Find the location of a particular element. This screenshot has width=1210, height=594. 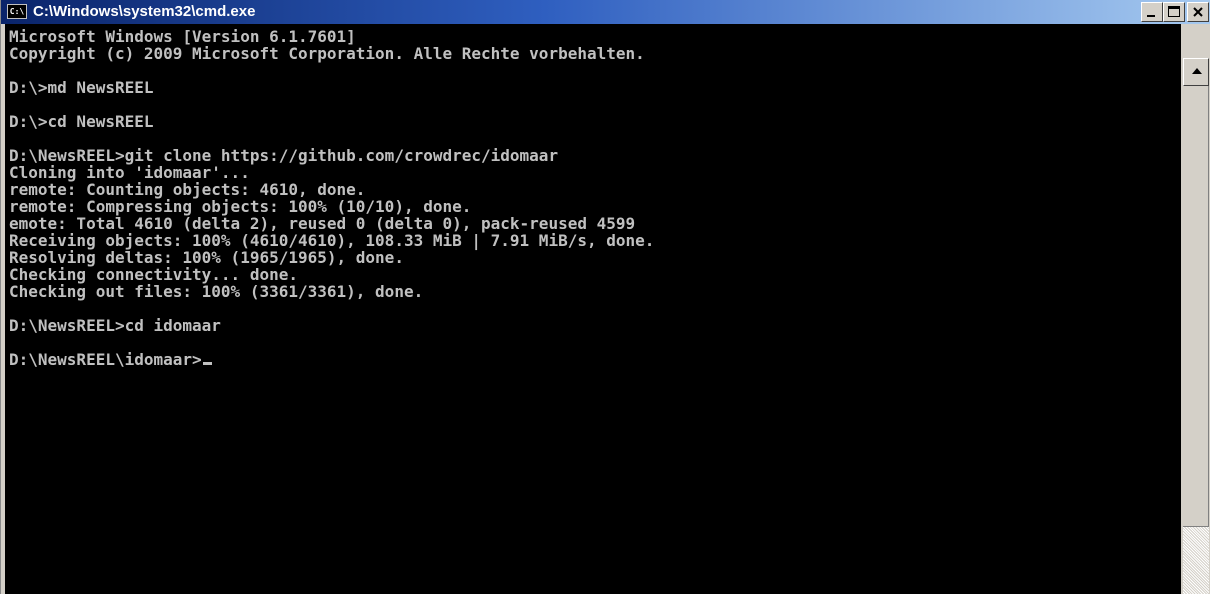

window-title: C:\Windows\system32\cmd.exe is located at coordinates (144, 11).